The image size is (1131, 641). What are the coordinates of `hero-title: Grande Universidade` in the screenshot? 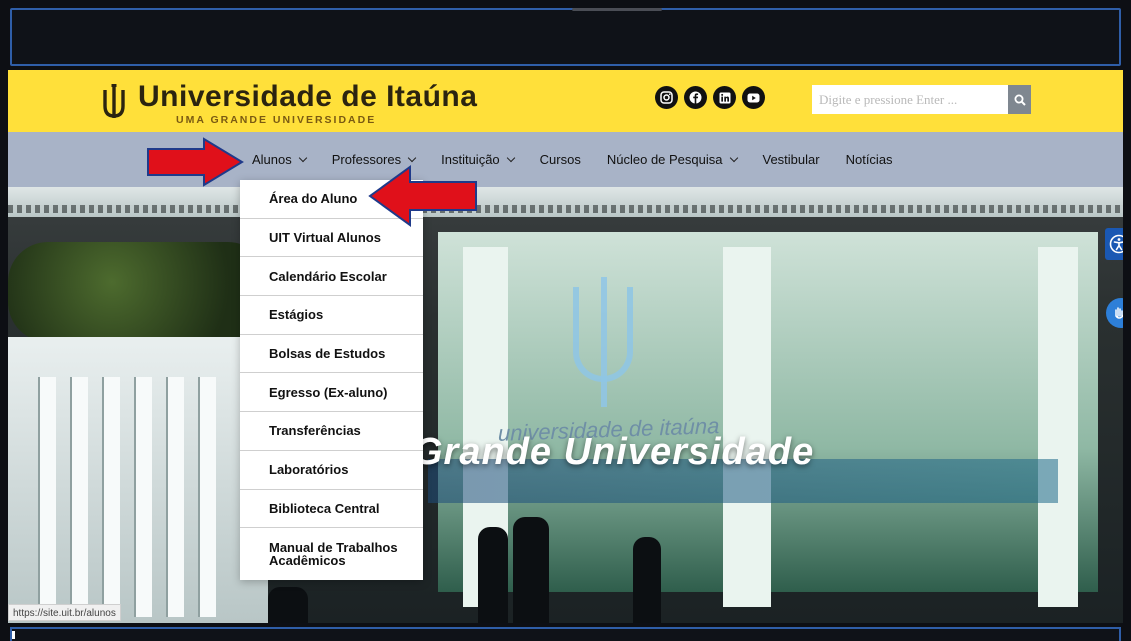 It's located at (614, 452).